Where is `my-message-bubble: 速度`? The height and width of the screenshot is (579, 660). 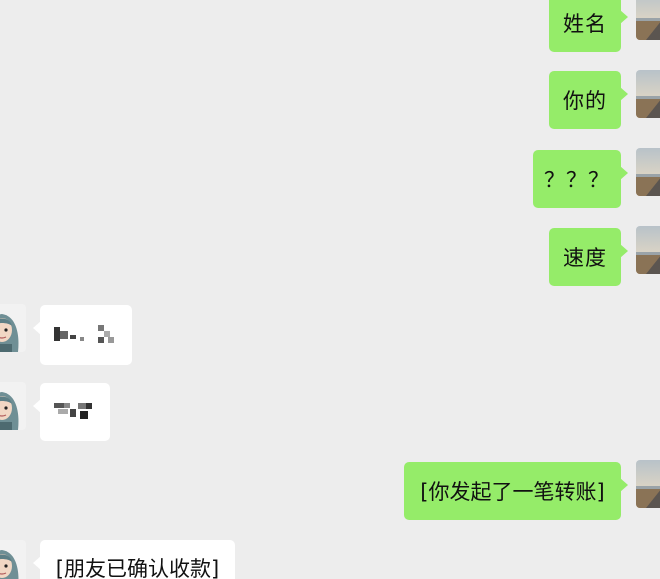 my-message-bubble: 速度 is located at coordinates (588, 257).